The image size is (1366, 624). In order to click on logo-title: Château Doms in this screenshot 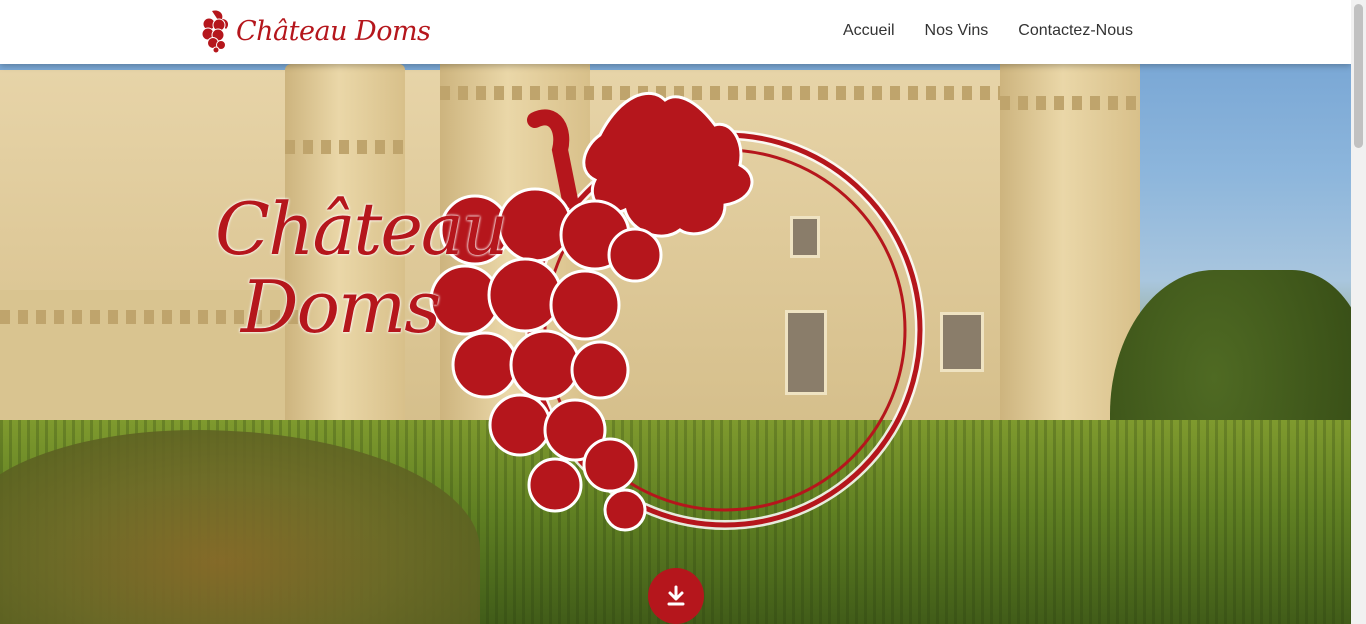, I will do `click(361, 268)`.